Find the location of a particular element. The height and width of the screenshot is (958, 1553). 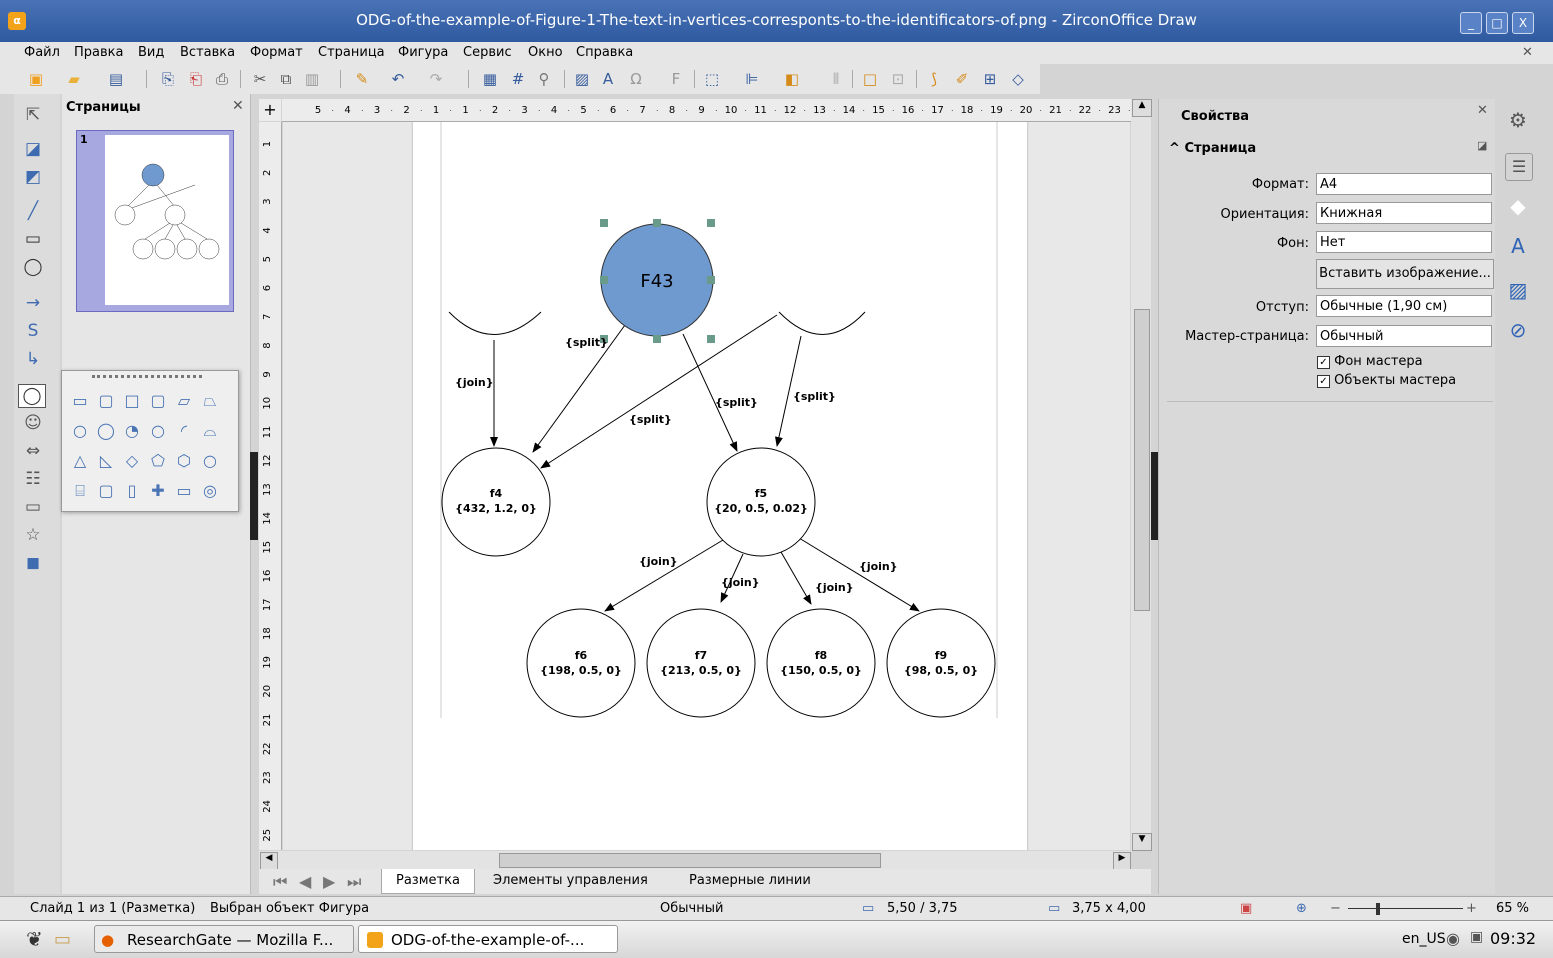

shapes-deck-icon: ◆ is located at coordinates (1518, 206).